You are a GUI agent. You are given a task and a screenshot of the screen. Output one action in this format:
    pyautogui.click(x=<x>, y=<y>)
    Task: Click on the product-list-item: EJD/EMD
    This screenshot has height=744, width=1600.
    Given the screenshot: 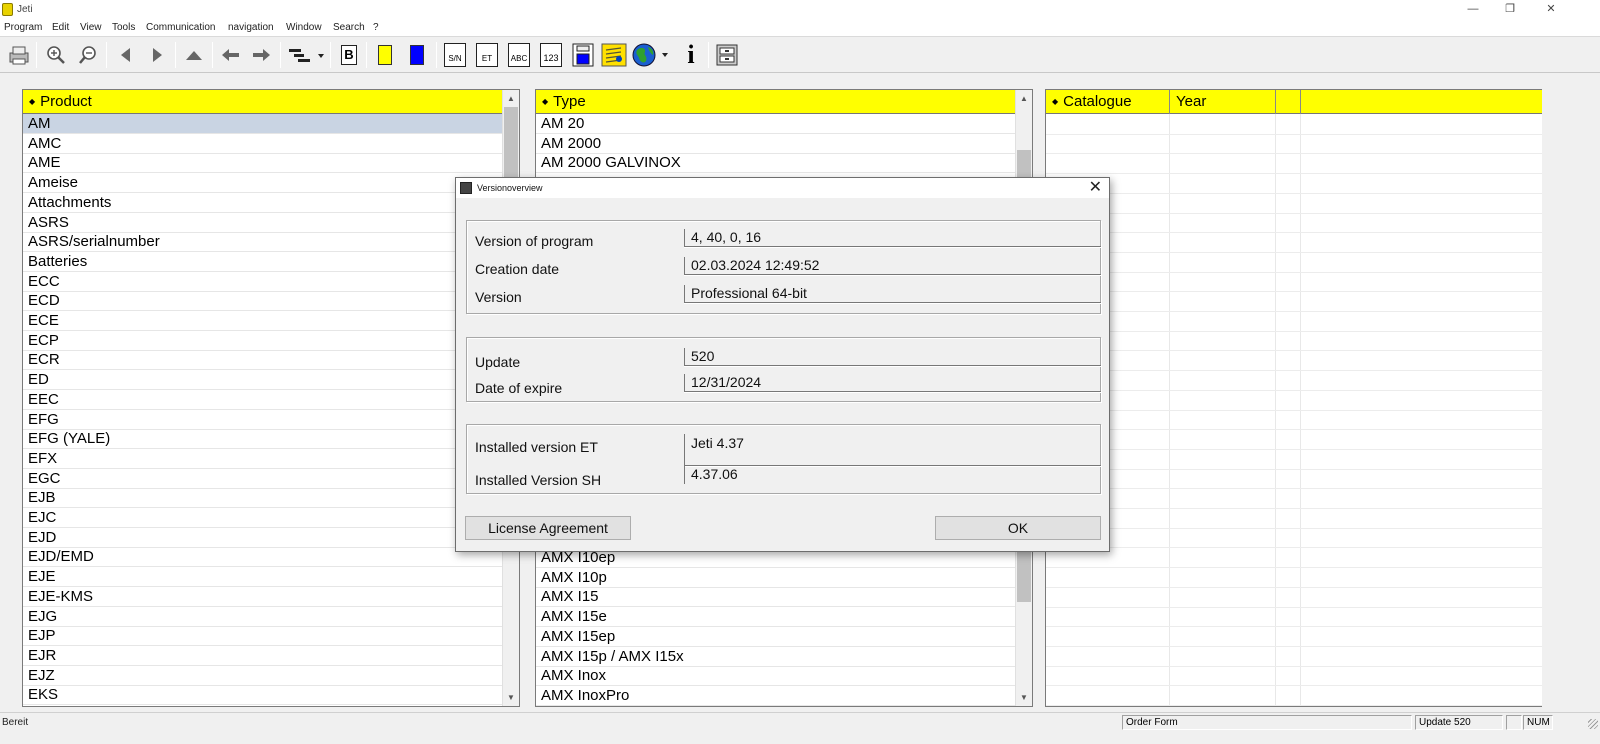 What is the action you would take?
    pyautogui.click(x=263, y=557)
    